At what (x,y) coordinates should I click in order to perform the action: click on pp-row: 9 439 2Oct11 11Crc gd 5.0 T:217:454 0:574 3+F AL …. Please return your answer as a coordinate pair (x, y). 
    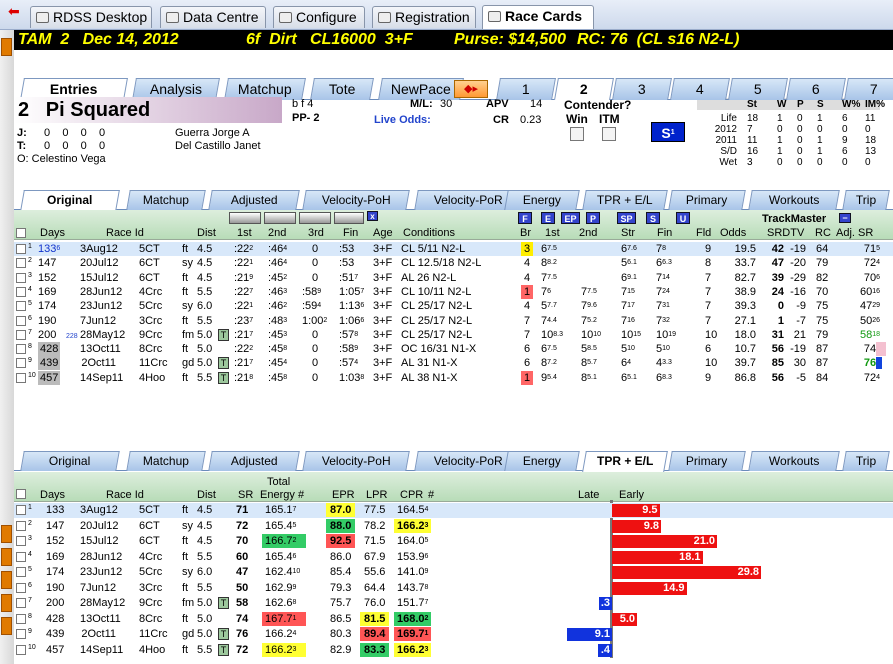
    Looking at the image, I should click on (453, 363).